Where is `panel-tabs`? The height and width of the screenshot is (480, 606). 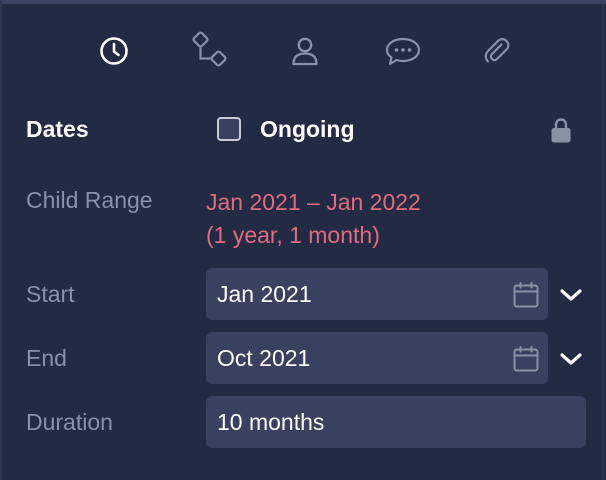 panel-tabs is located at coordinates (304, 51).